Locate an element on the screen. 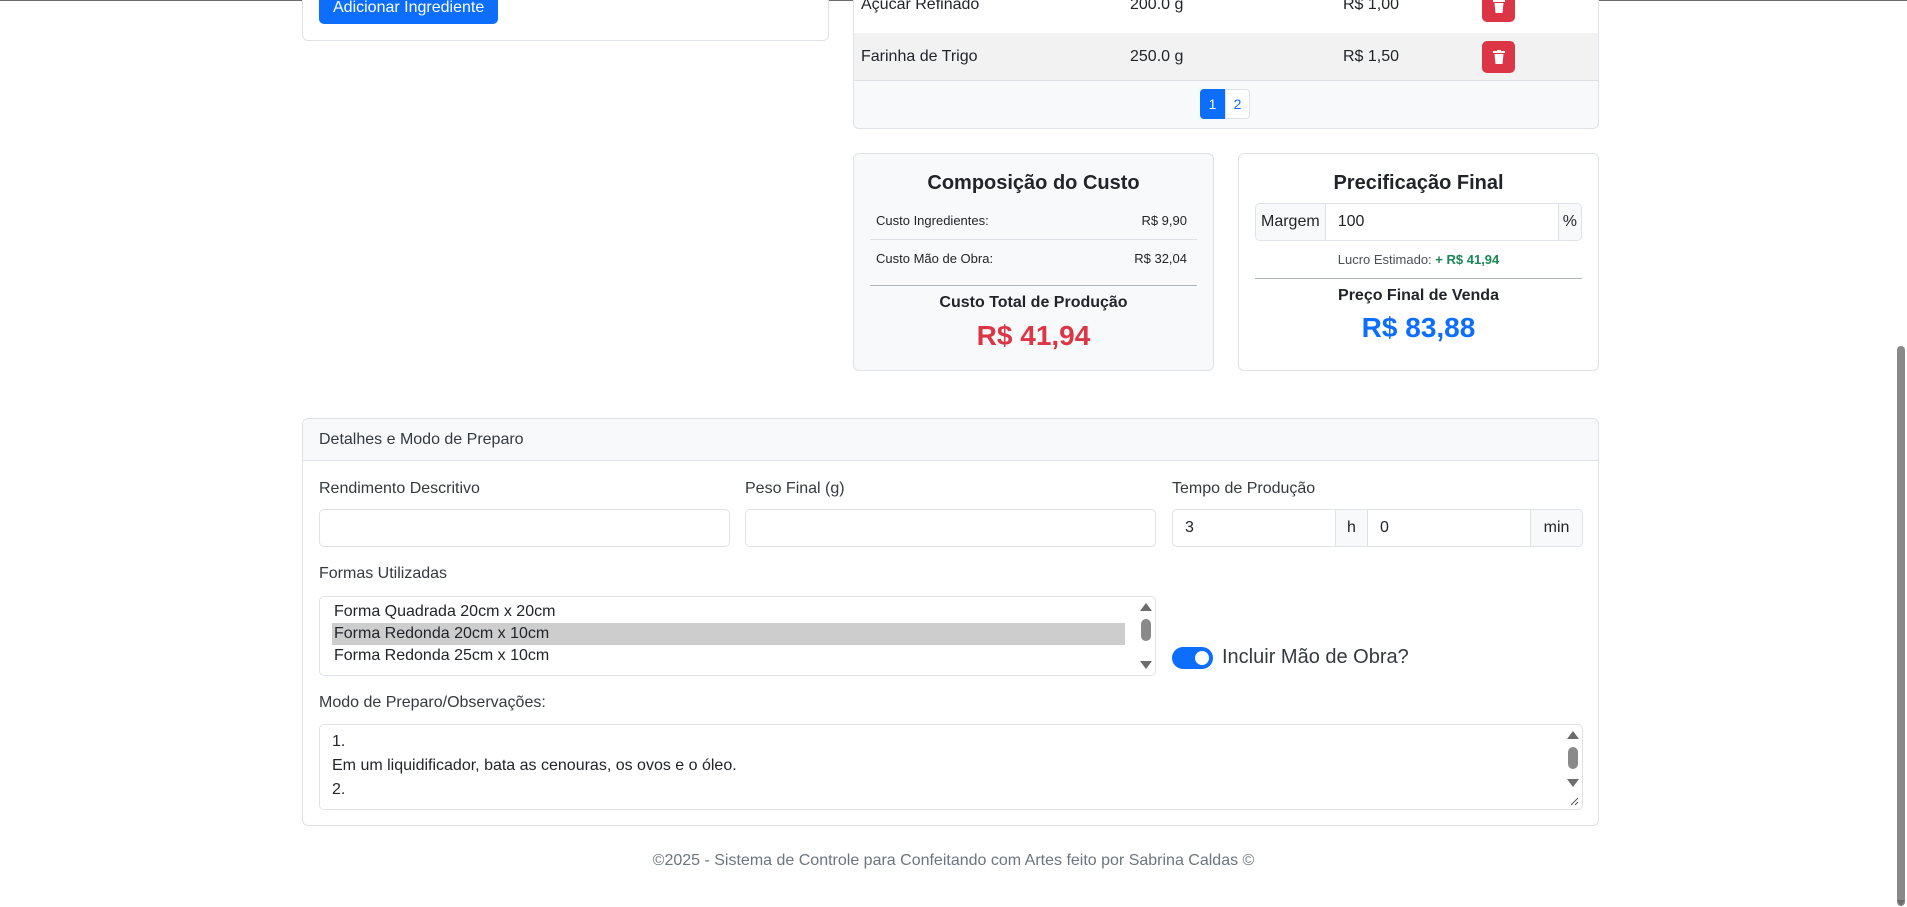 Image resolution: width=1907 pixels, height=907 pixels. final-price-label: Preço Final de Venda is located at coordinates (1418, 295).